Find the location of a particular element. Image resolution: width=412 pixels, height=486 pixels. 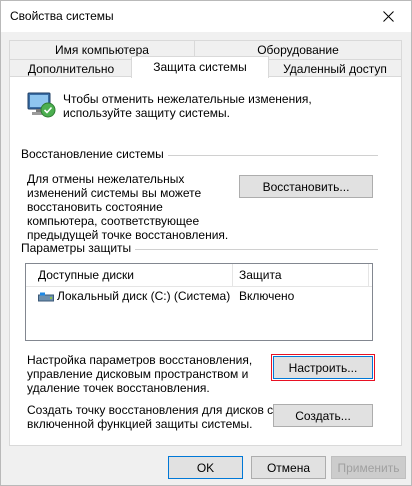

restore-group-title: Восстановление системы is located at coordinates (94, 154).